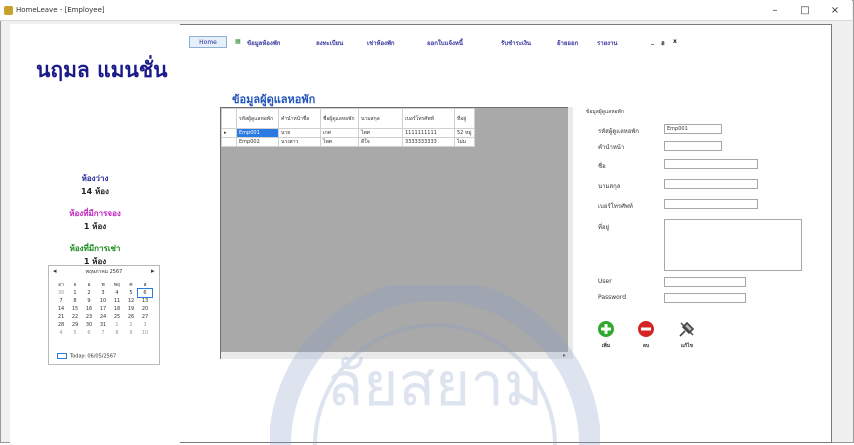 The height and width of the screenshot is (445, 854). Describe the element at coordinates (145, 309) in the screenshot. I see `calendar-day: 20` at that location.